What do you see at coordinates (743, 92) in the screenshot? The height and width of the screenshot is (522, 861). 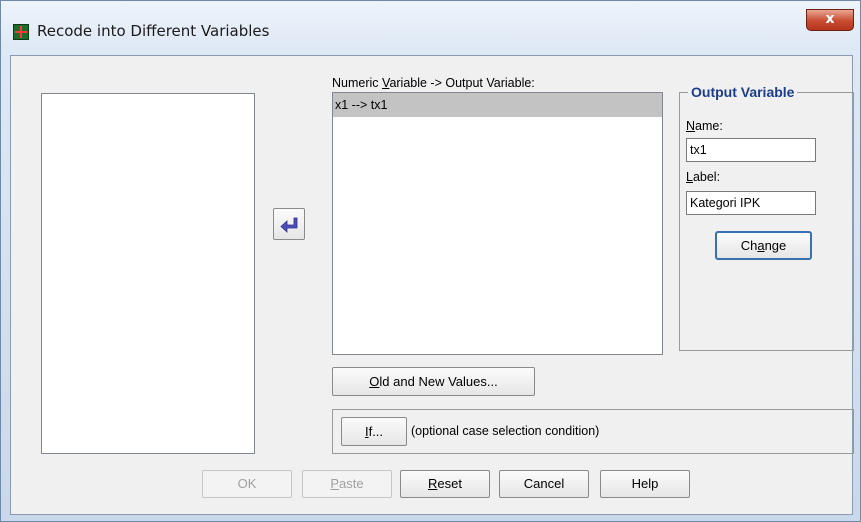 I see `output-variable-title: Output Variable` at bounding box center [743, 92].